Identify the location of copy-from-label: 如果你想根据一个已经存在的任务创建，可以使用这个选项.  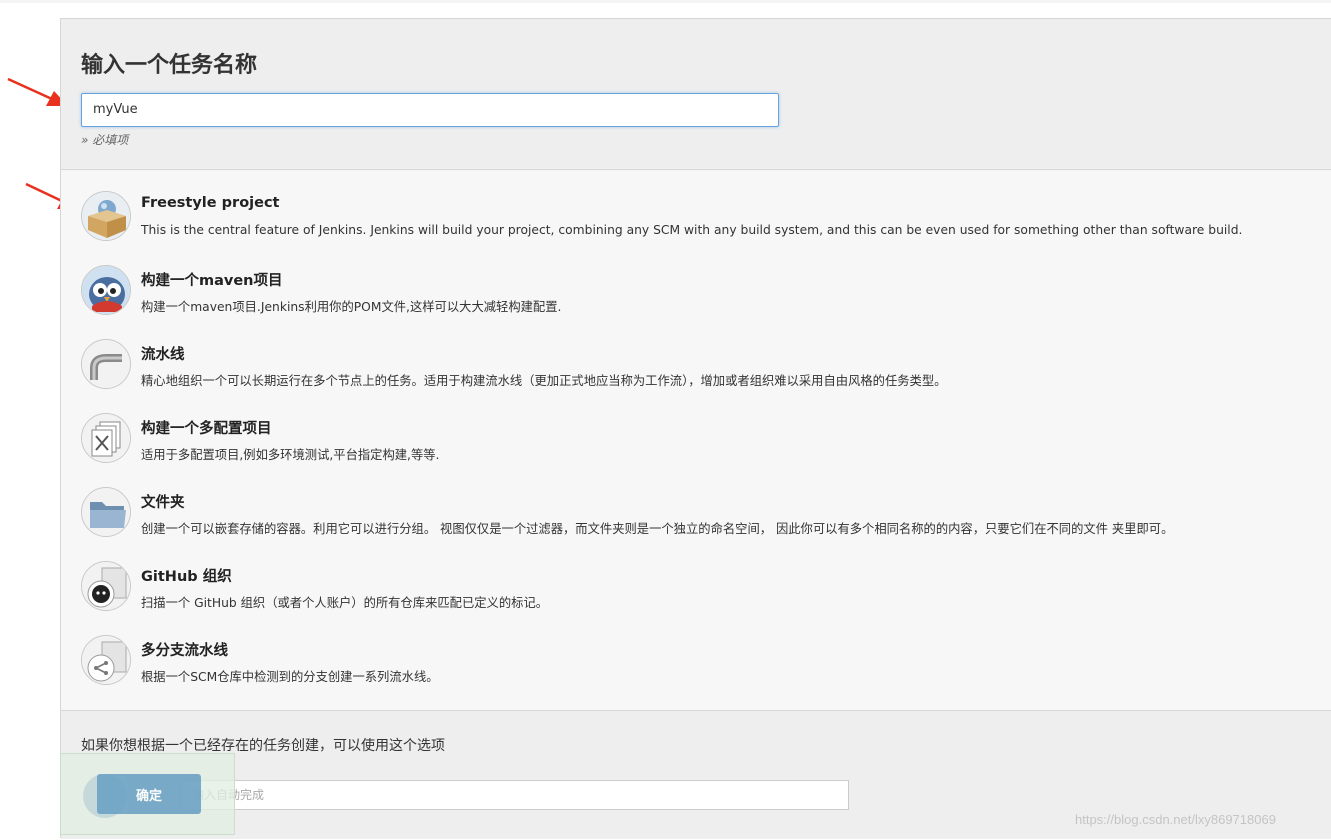
(263, 746).